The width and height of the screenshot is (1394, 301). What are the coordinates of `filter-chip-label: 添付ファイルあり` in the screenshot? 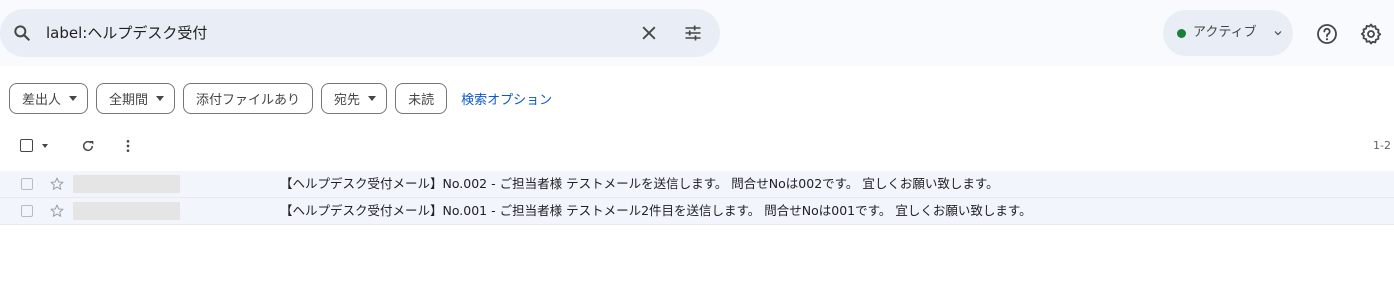 It's located at (248, 100).